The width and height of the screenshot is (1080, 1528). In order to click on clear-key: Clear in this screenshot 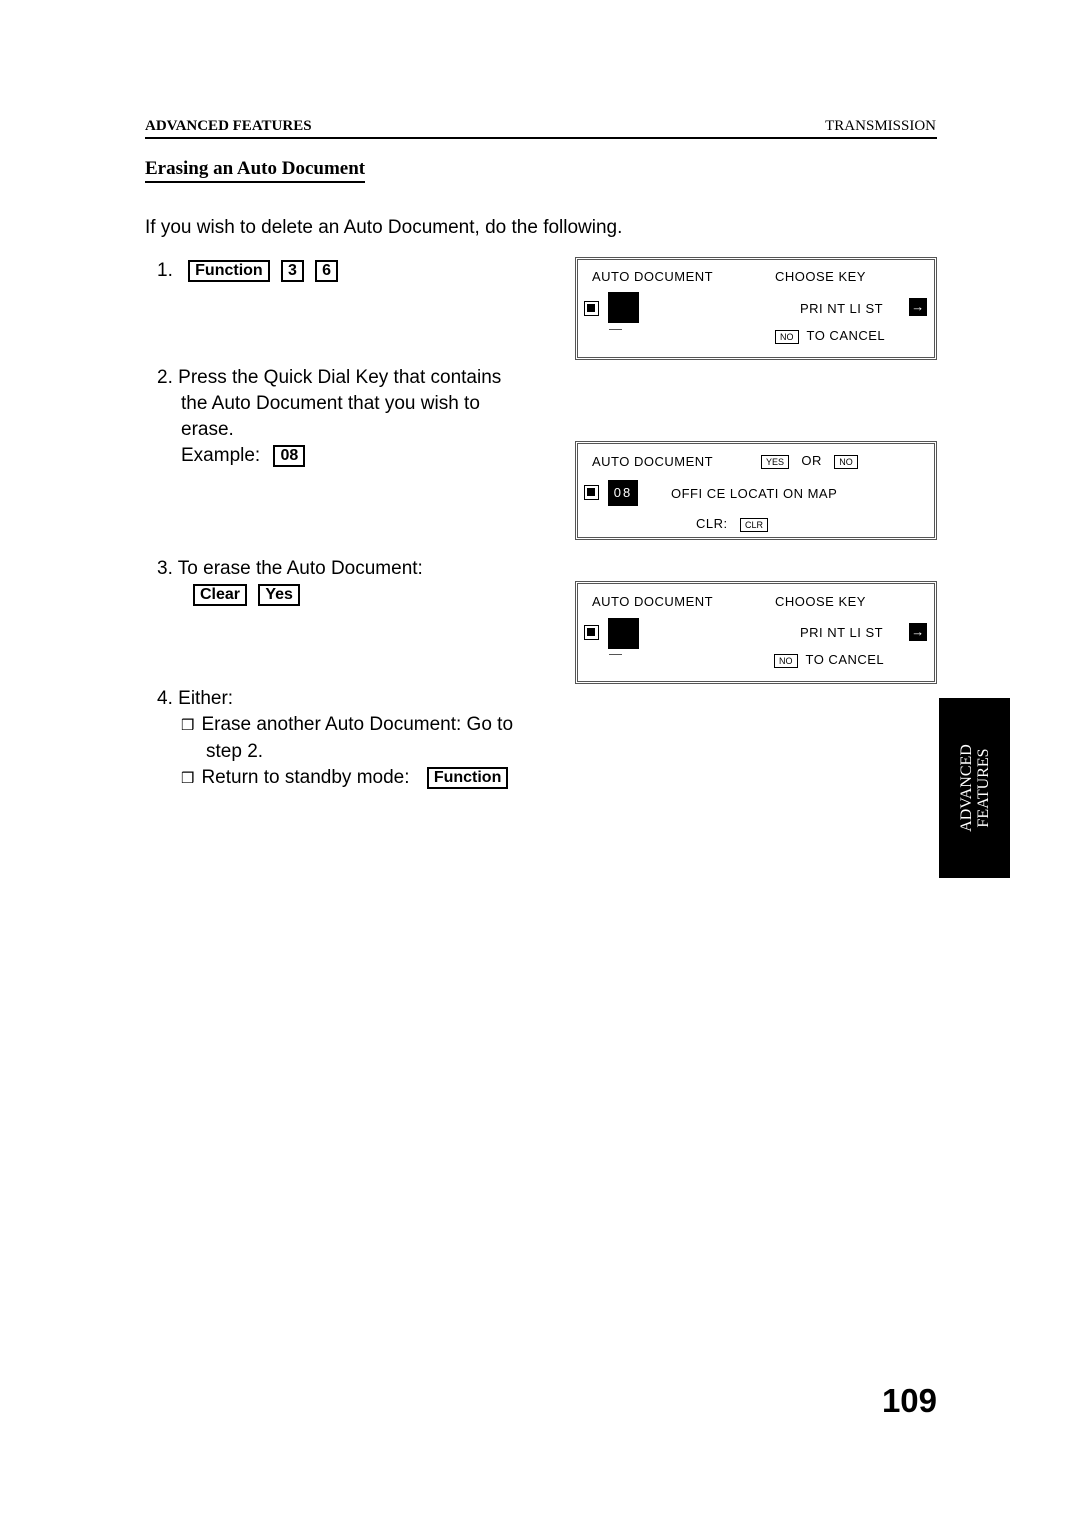, I will do `click(220, 594)`.